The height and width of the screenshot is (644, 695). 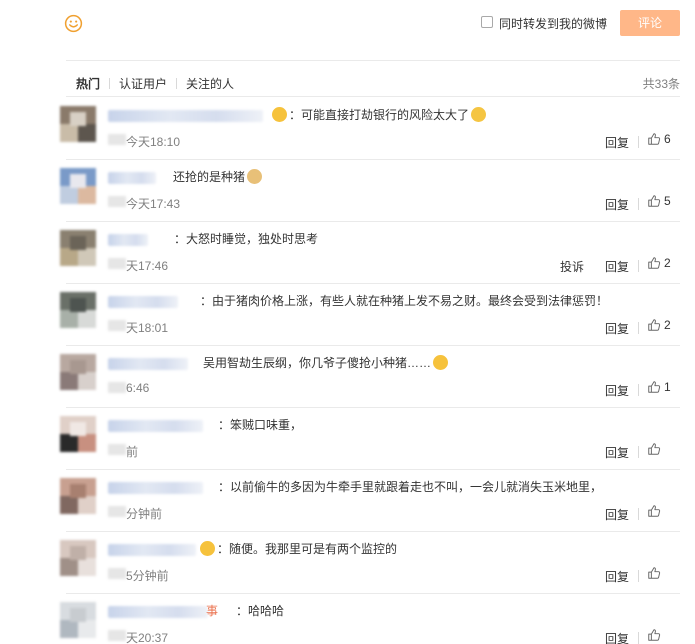 I want to click on comment-text: ：笨贼口味重，, so click(x=260, y=424).